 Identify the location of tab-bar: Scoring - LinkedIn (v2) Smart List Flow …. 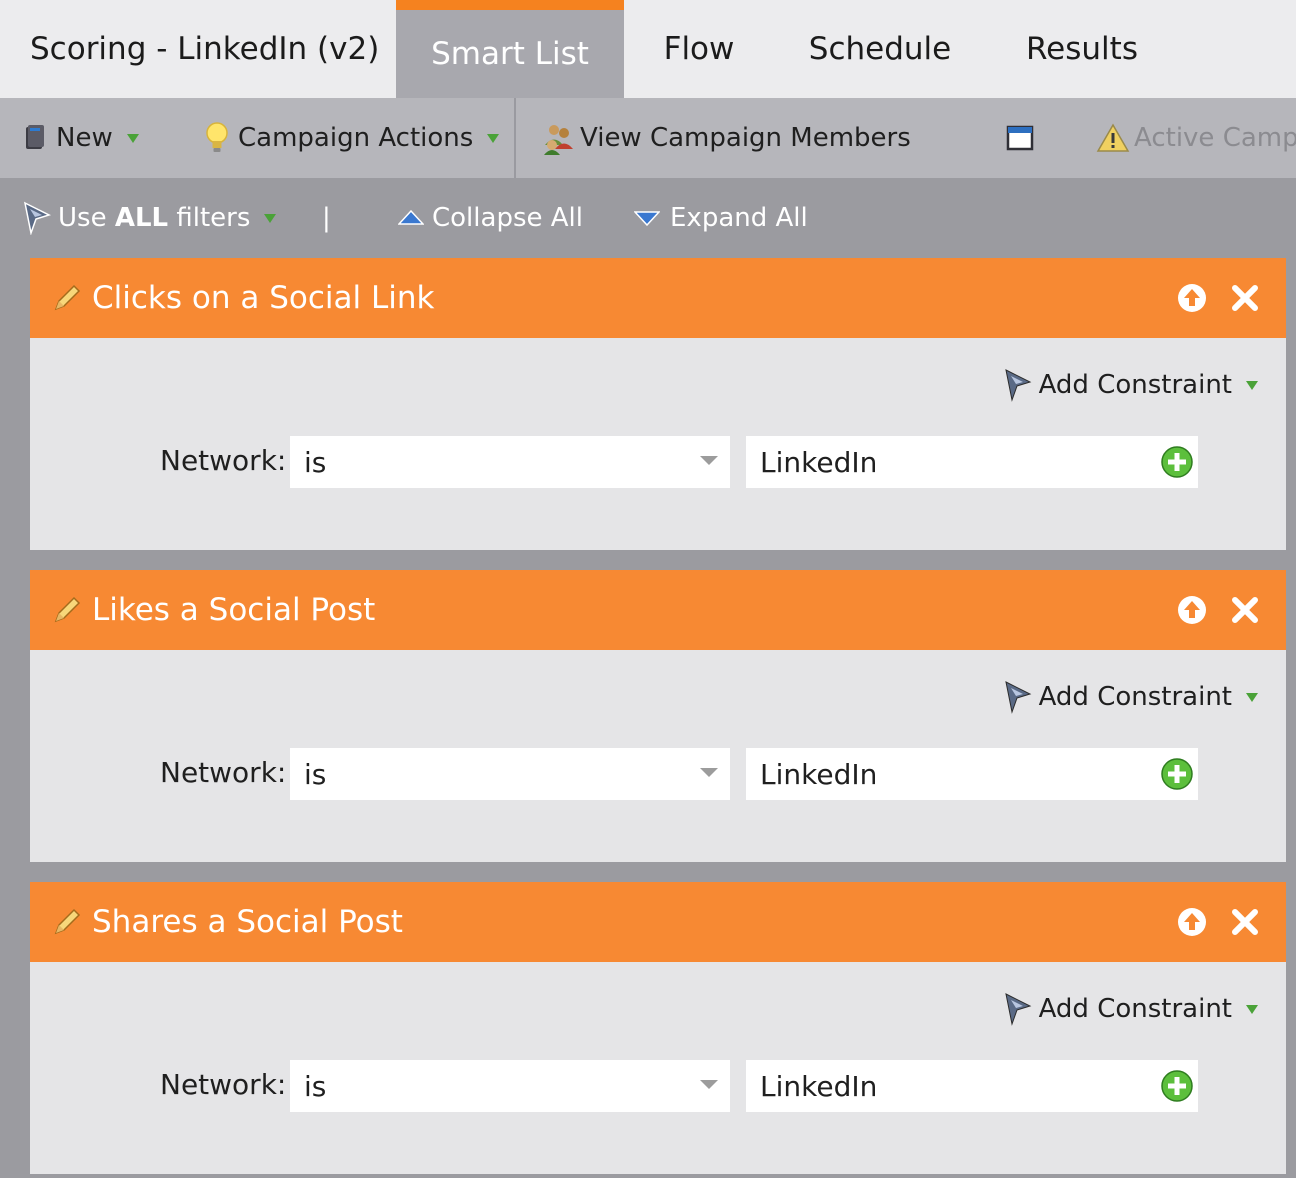
(648, 49).